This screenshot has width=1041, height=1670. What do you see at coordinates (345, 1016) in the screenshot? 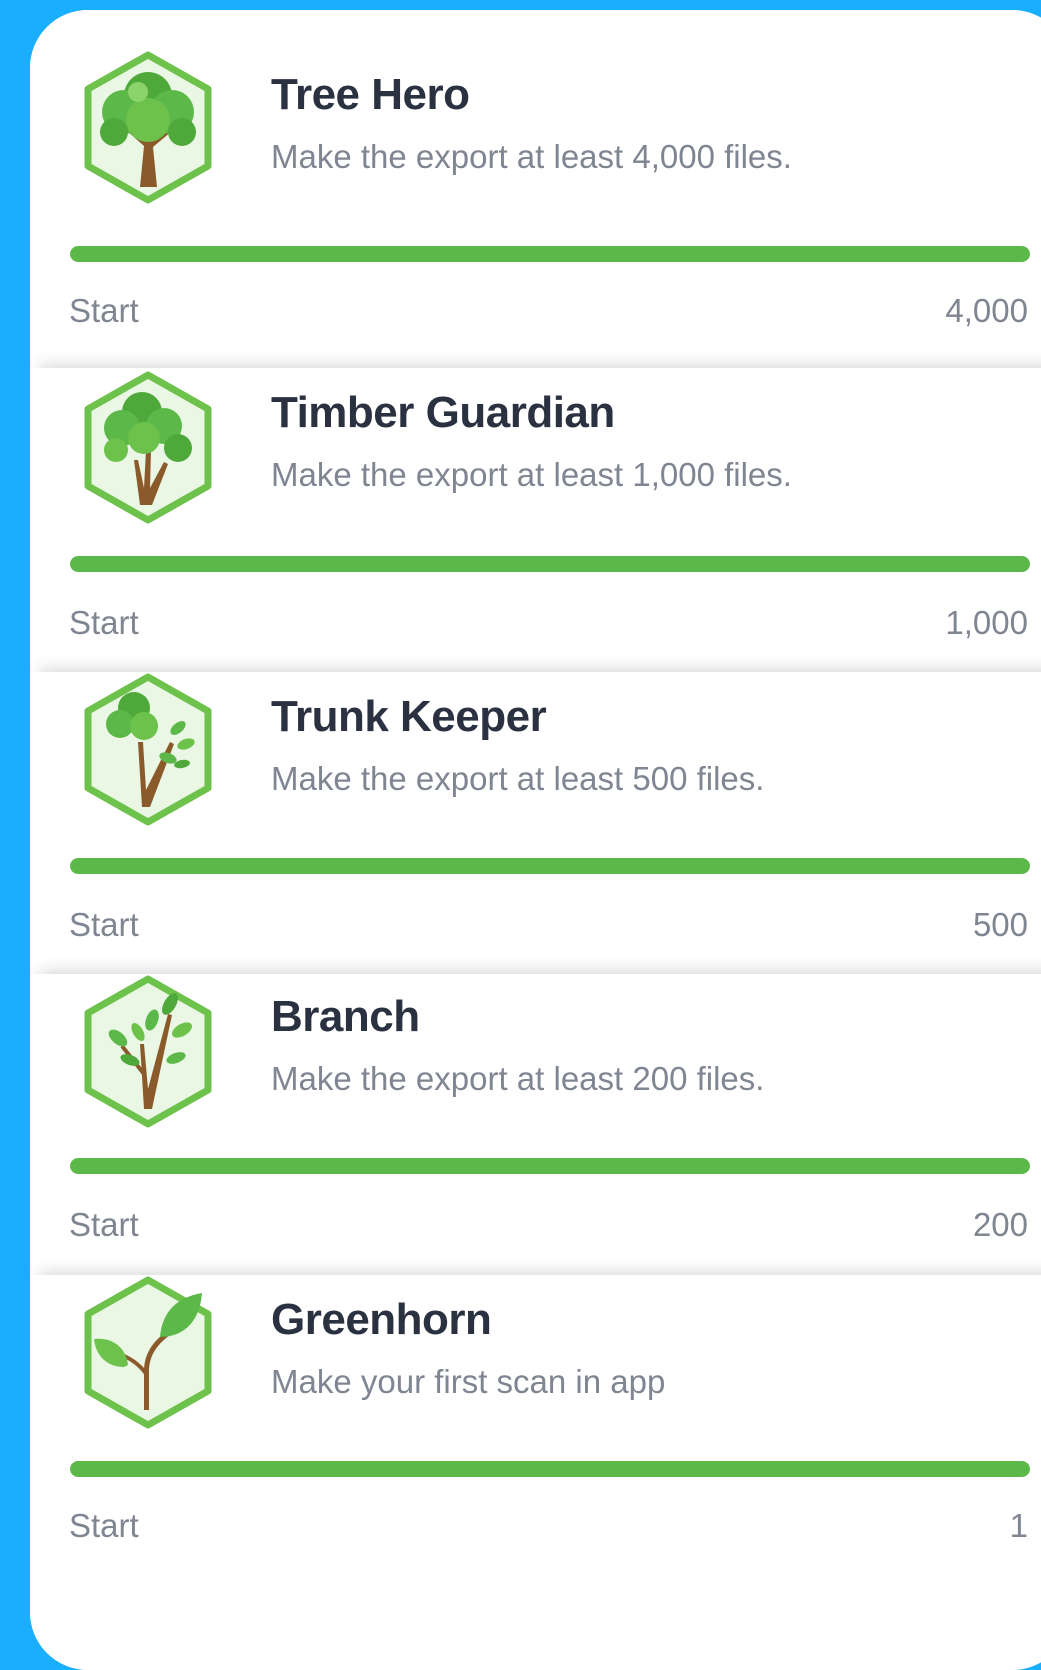
I see `achievement-title: Branch` at bounding box center [345, 1016].